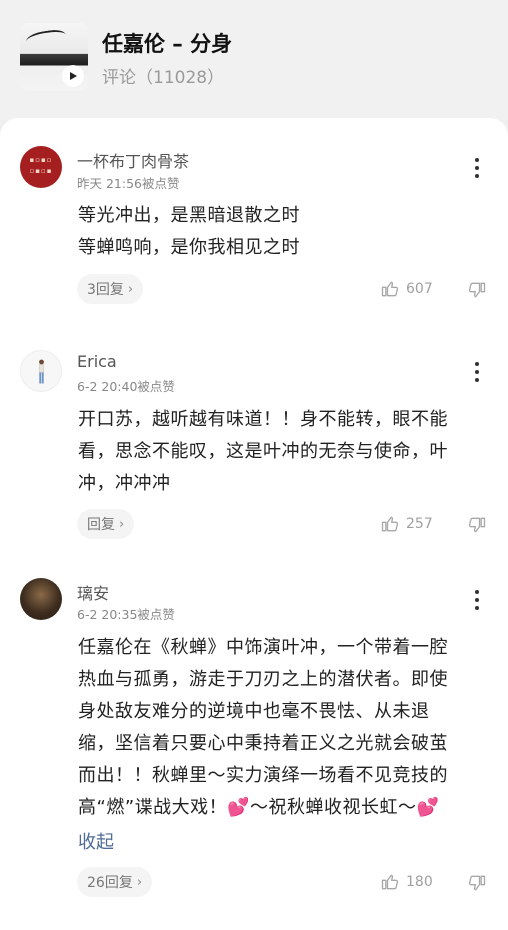 The image size is (508, 930). What do you see at coordinates (263, 419) in the screenshot?
I see `comment-line: 开口苏，越听越有味道！！身不能转，眼不能` at bounding box center [263, 419].